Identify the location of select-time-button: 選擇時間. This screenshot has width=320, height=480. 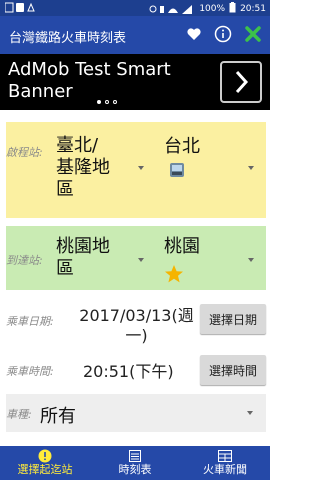
(233, 370).